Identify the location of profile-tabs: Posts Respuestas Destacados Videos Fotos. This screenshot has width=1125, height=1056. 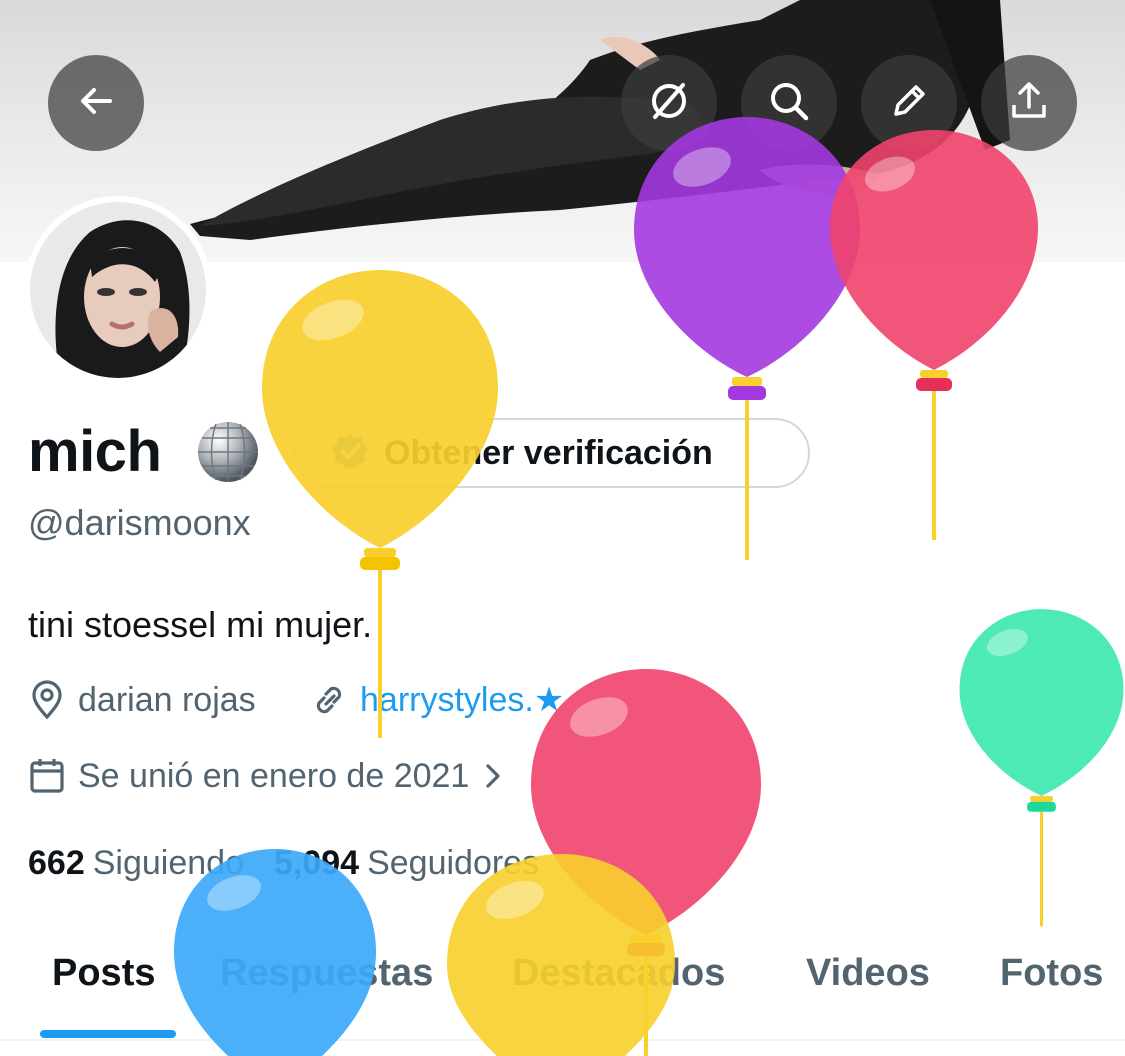
(562, 985).